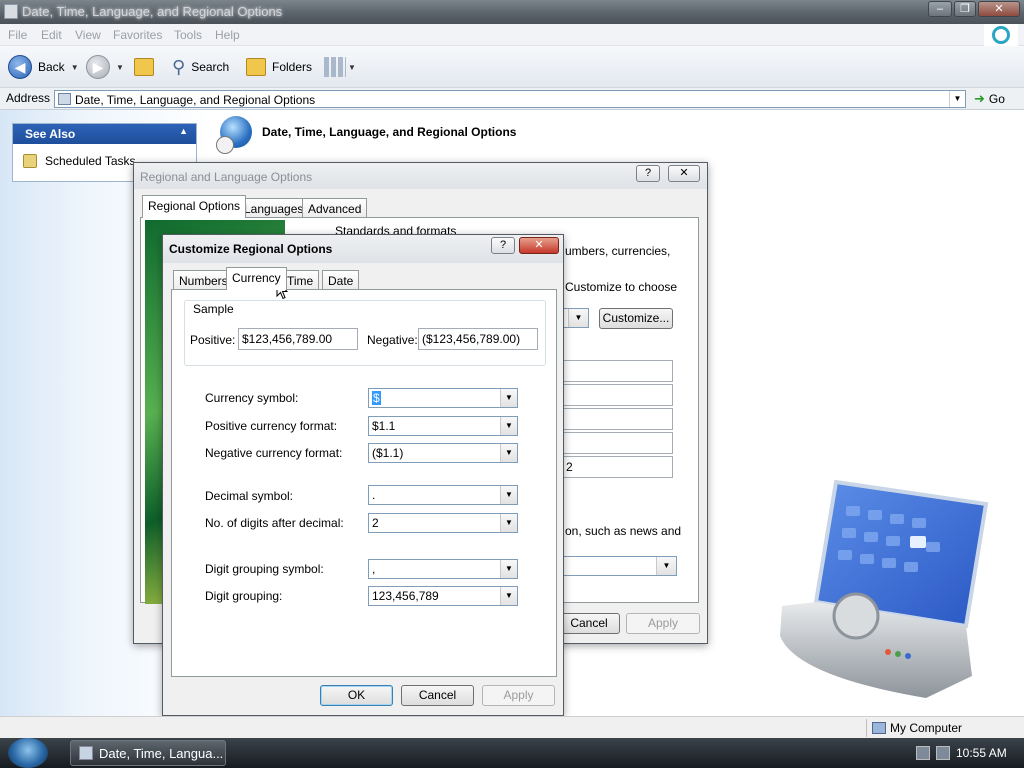  I want to click on menu-tools: Tools, so click(188, 35).